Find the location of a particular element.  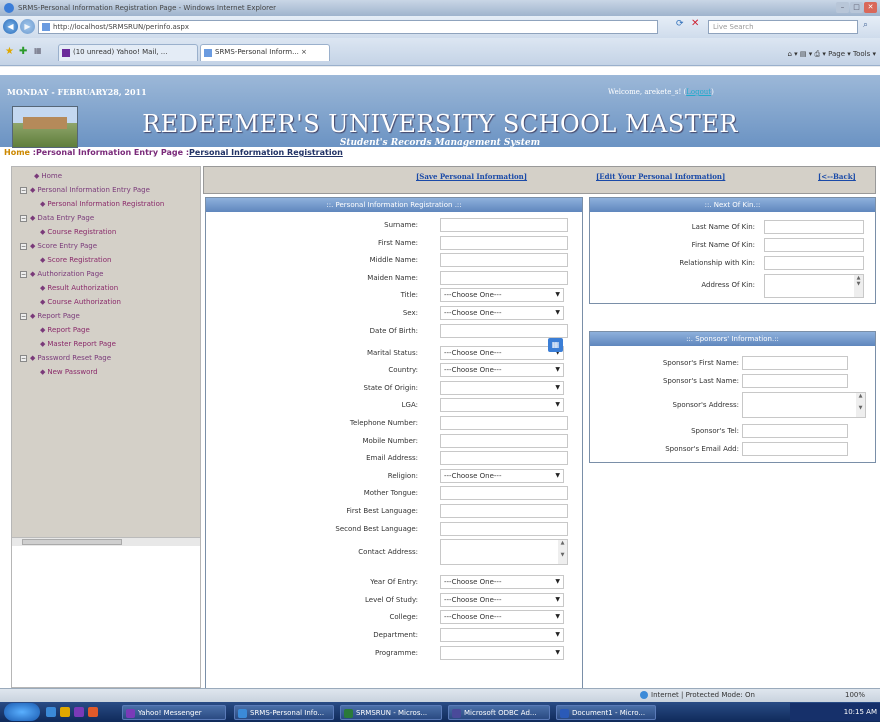

department-select: ▼ is located at coordinates (502, 635).